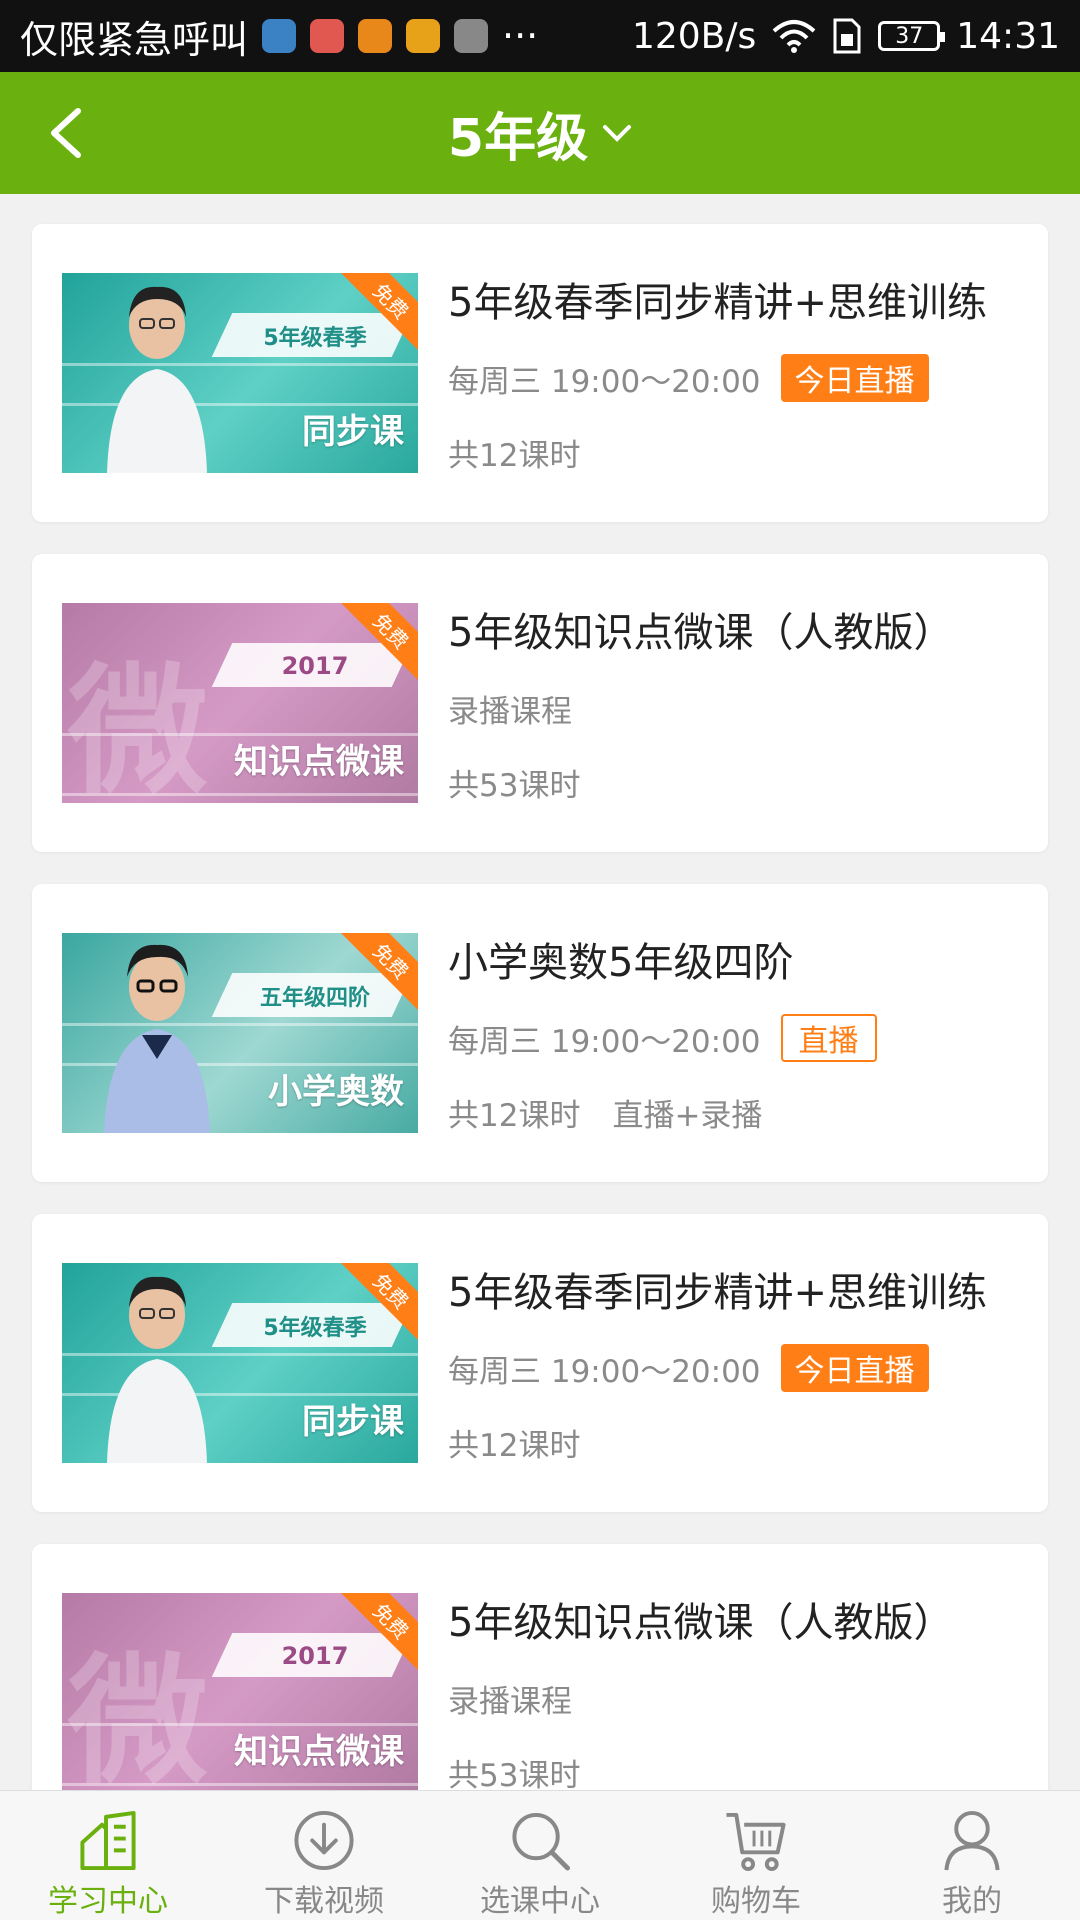 This screenshot has height=1920, width=1080. I want to click on live-badge: 直播, so click(828, 1038).